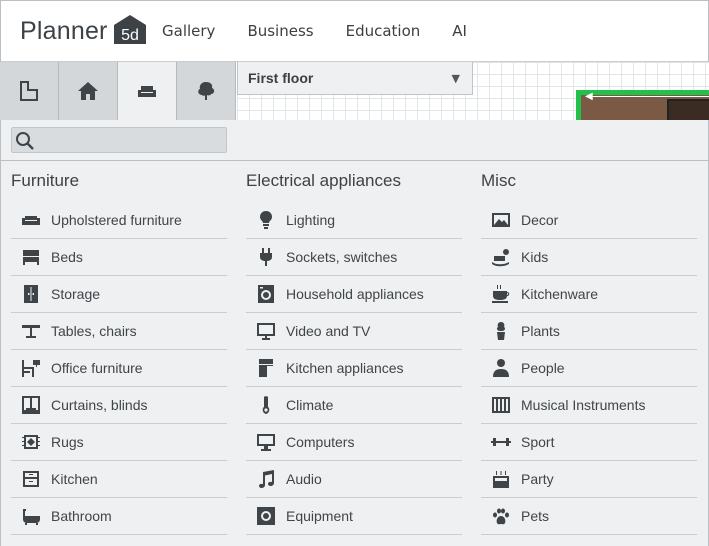  What do you see at coordinates (330, 31) in the screenshot?
I see `nav-links: Gallery Business Education AI` at bounding box center [330, 31].